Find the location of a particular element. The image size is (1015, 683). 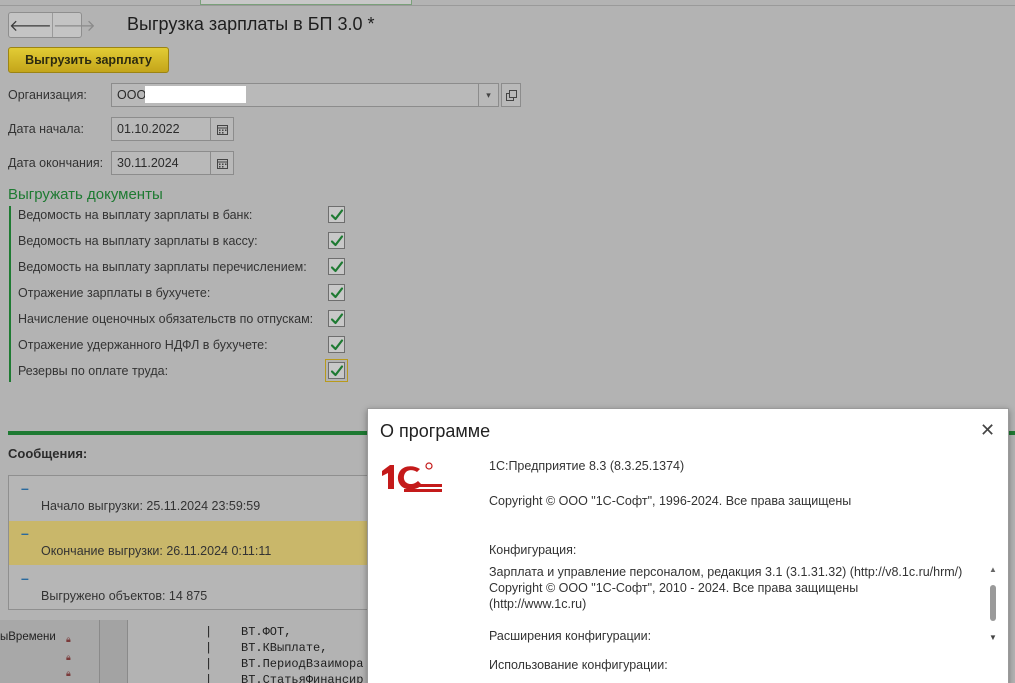

end-date-label: Дата окончания: is located at coordinates (56, 163).